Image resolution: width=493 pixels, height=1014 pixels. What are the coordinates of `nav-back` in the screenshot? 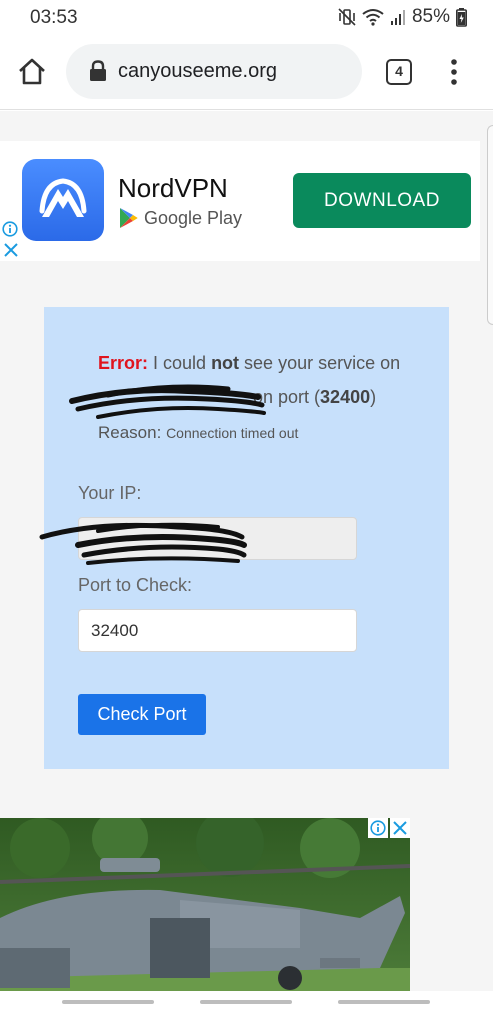 It's located at (384, 1002).